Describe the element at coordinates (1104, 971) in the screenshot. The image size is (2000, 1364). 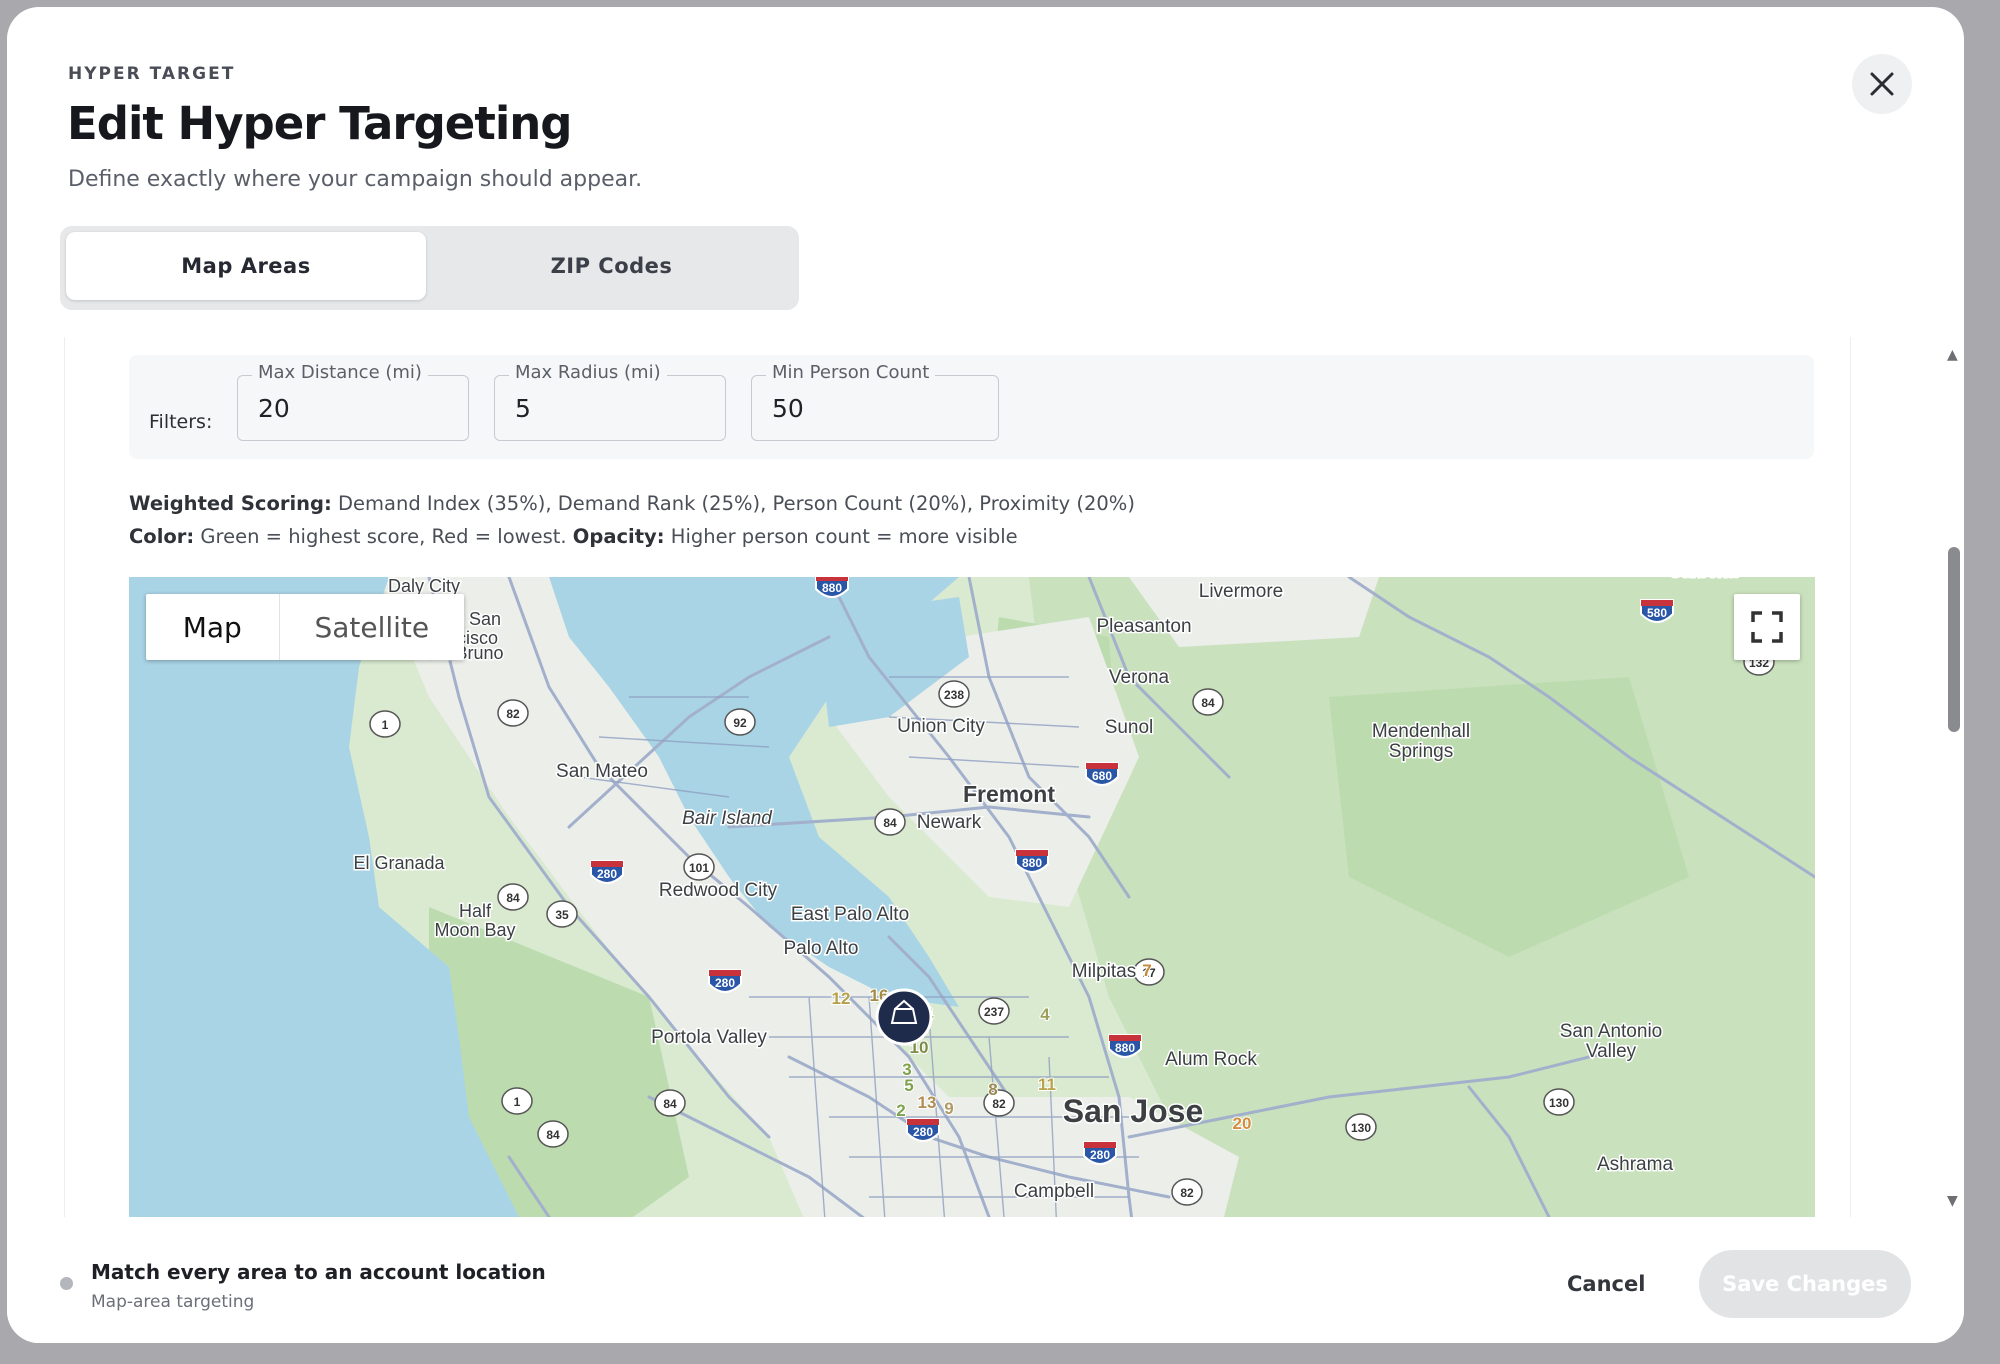
I see `map-place-label: Milpitas` at that location.